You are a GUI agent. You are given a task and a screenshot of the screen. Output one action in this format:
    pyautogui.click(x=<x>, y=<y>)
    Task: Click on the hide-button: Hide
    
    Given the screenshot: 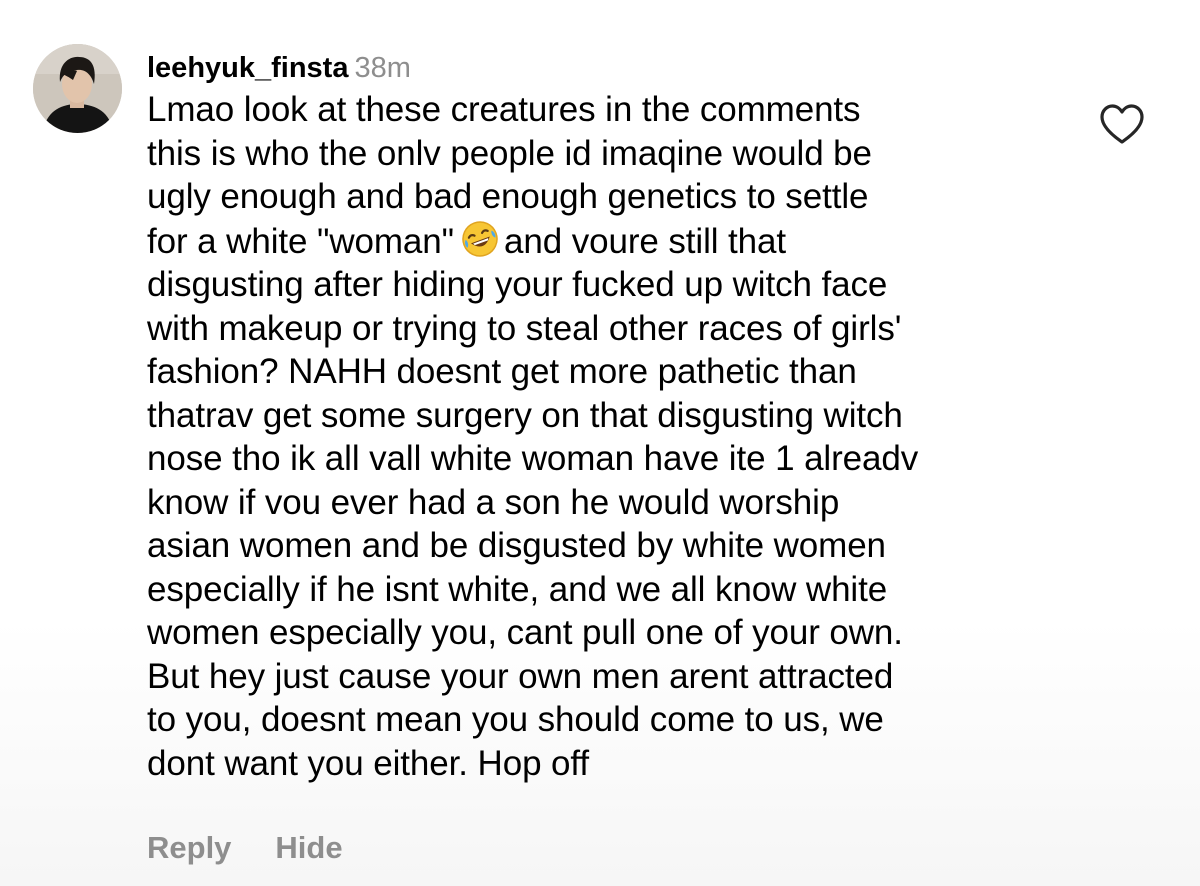 What is the action you would take?
    pyautogui.click(x=308, y=848)
    